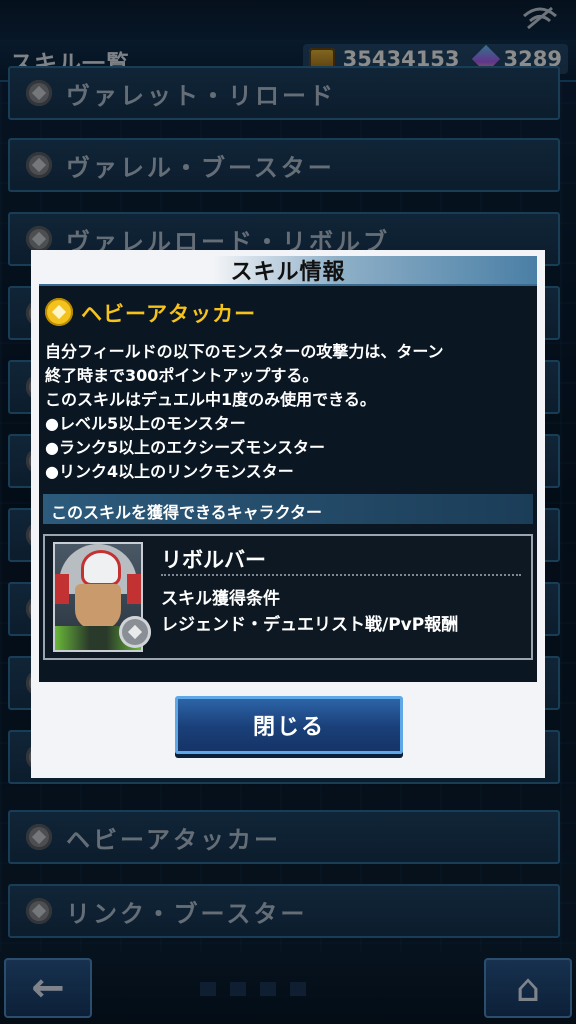  I want to click on close-button: 閉じる, so click(289, 725).